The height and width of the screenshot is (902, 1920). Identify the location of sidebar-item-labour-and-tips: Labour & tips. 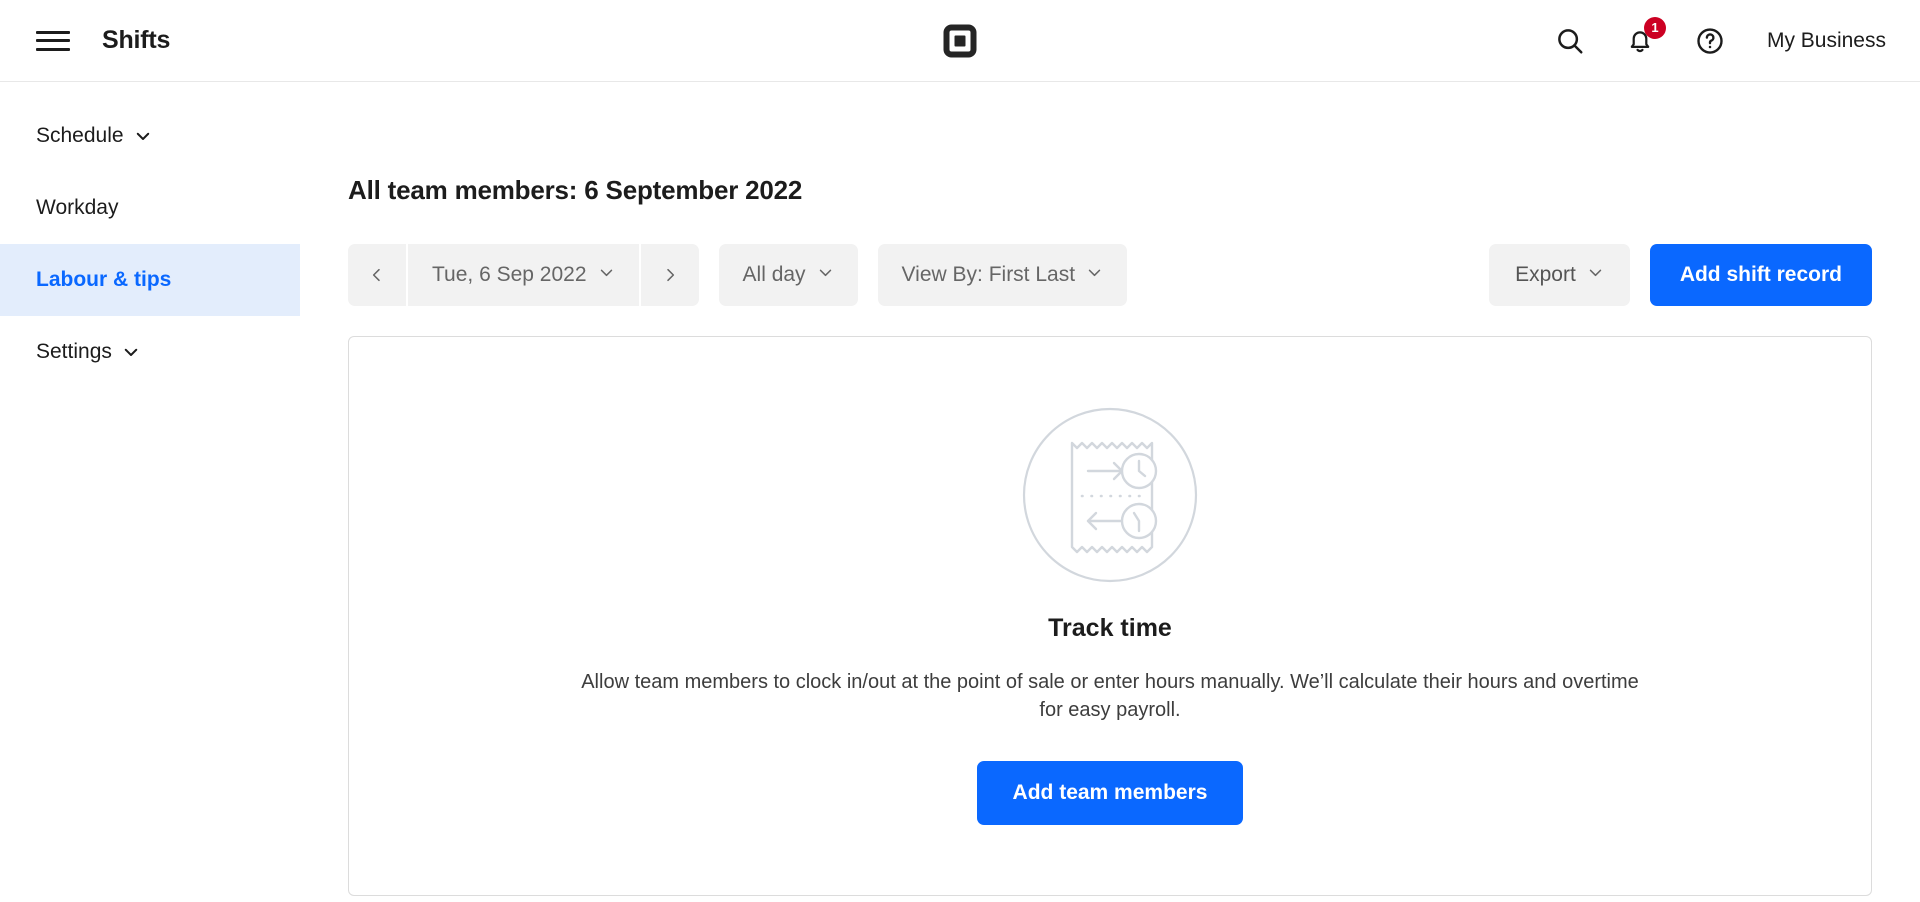
(150, 280).